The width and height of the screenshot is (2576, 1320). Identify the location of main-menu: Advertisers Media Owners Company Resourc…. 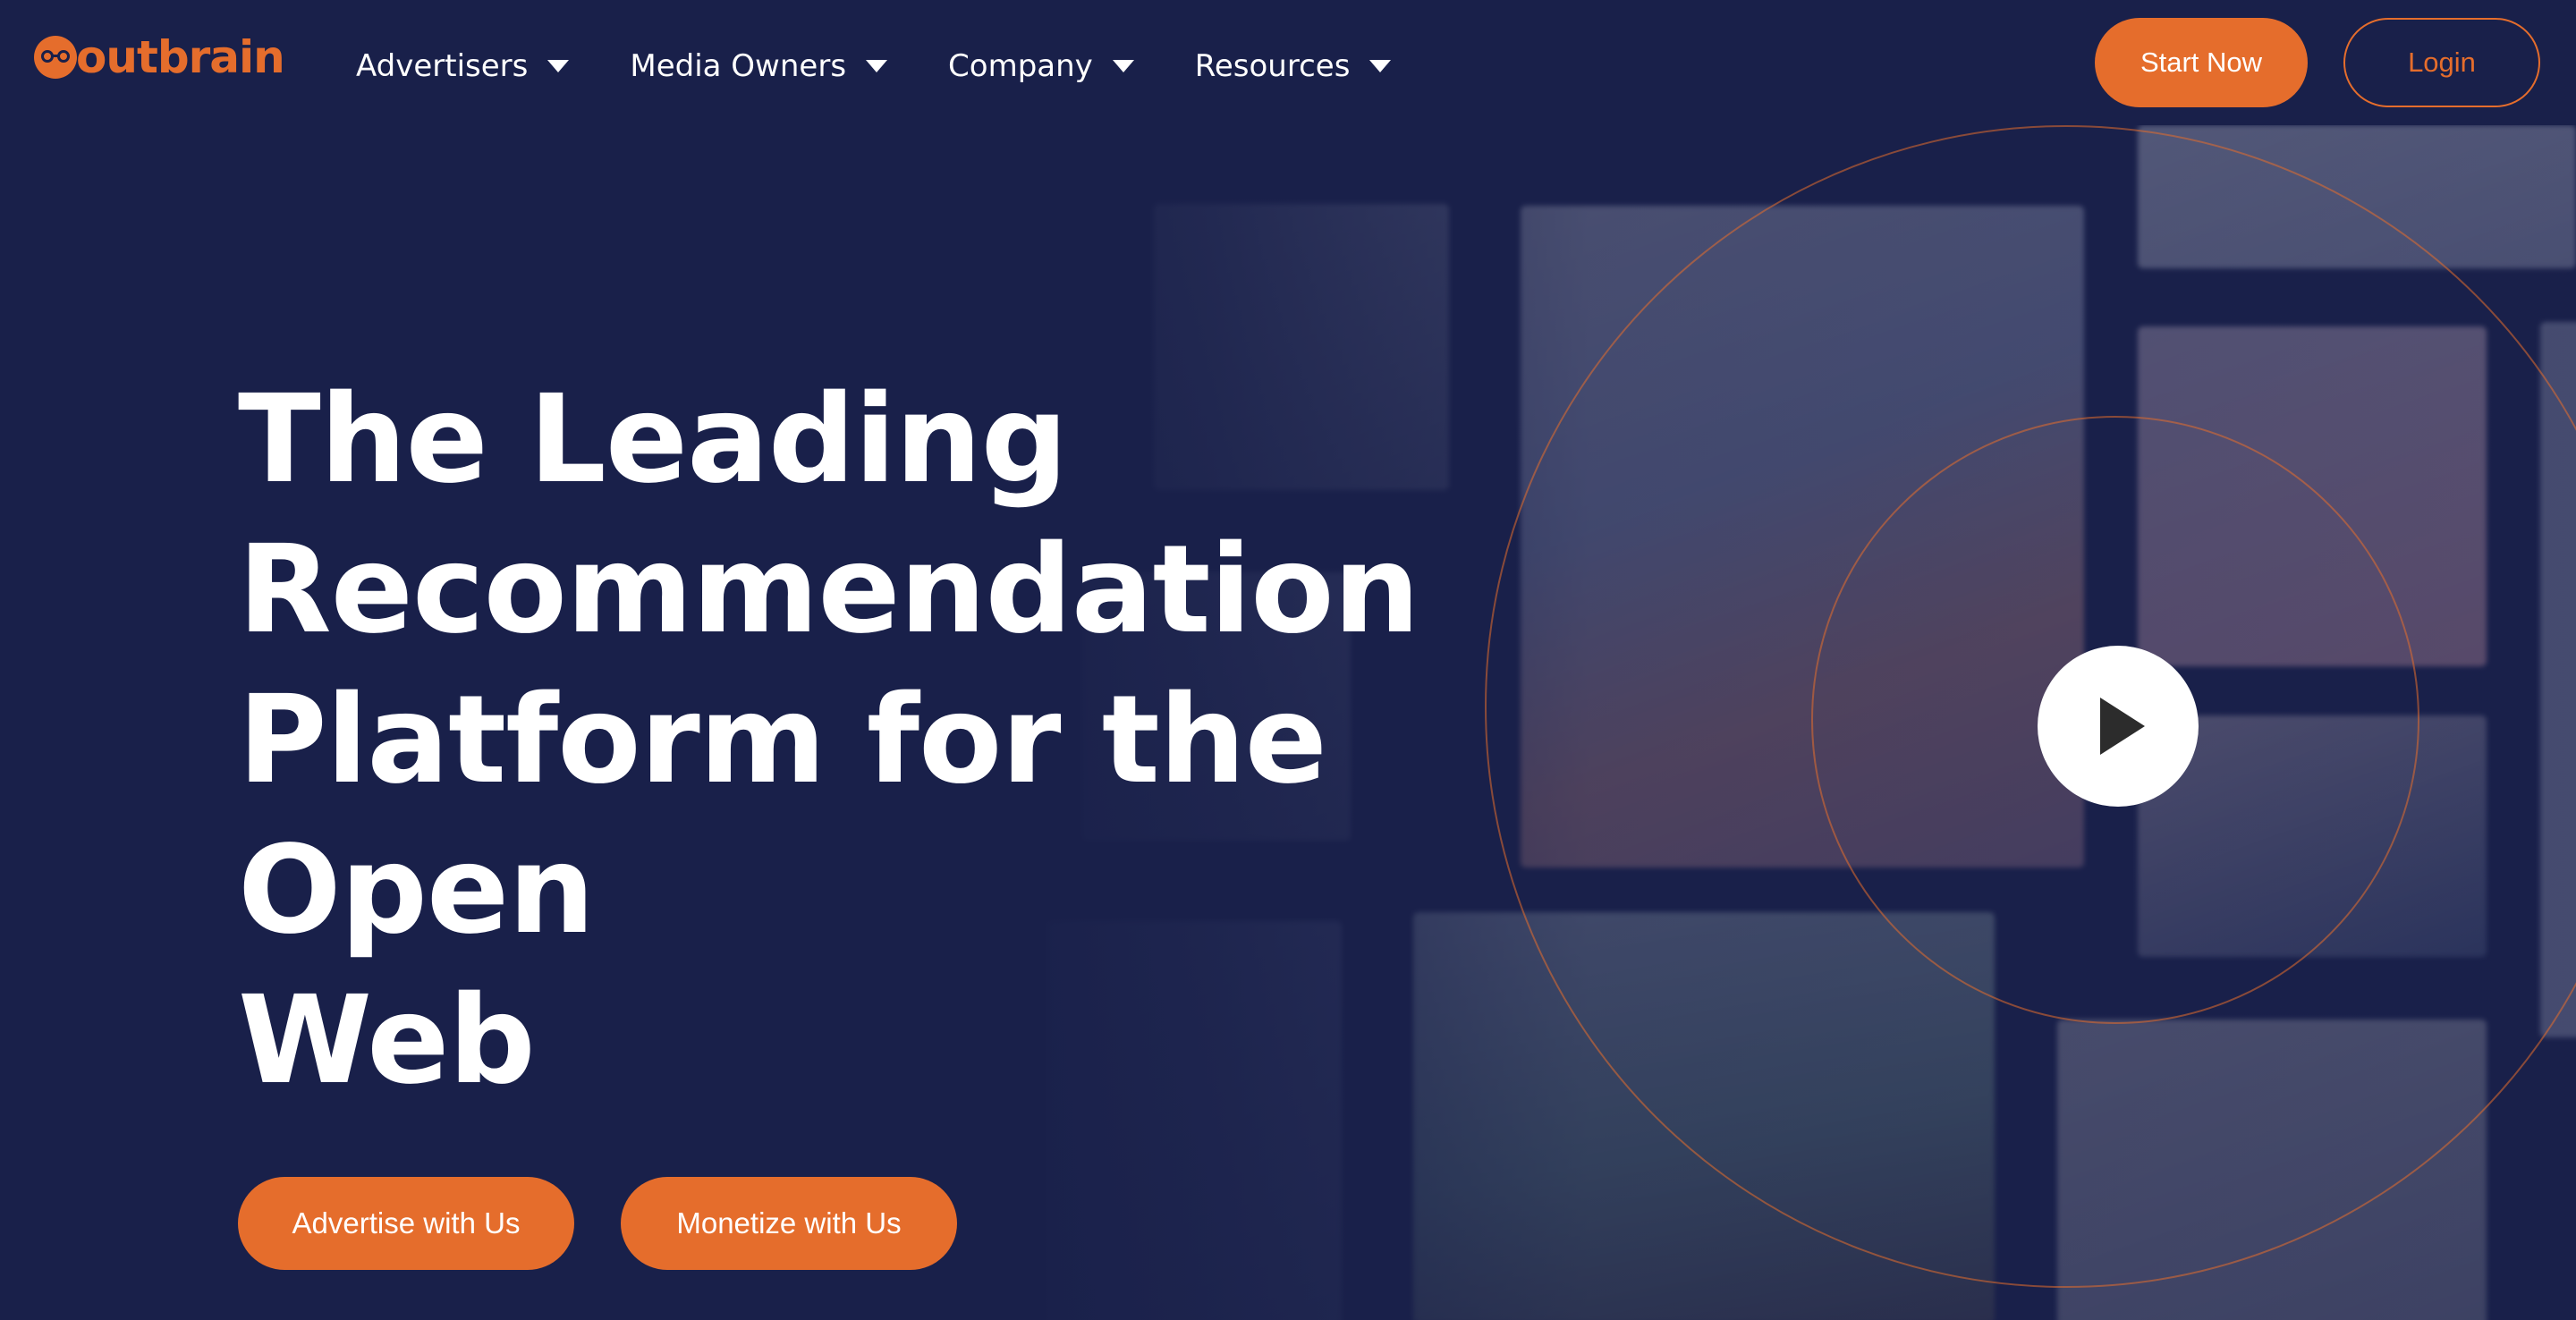
(904, 66).